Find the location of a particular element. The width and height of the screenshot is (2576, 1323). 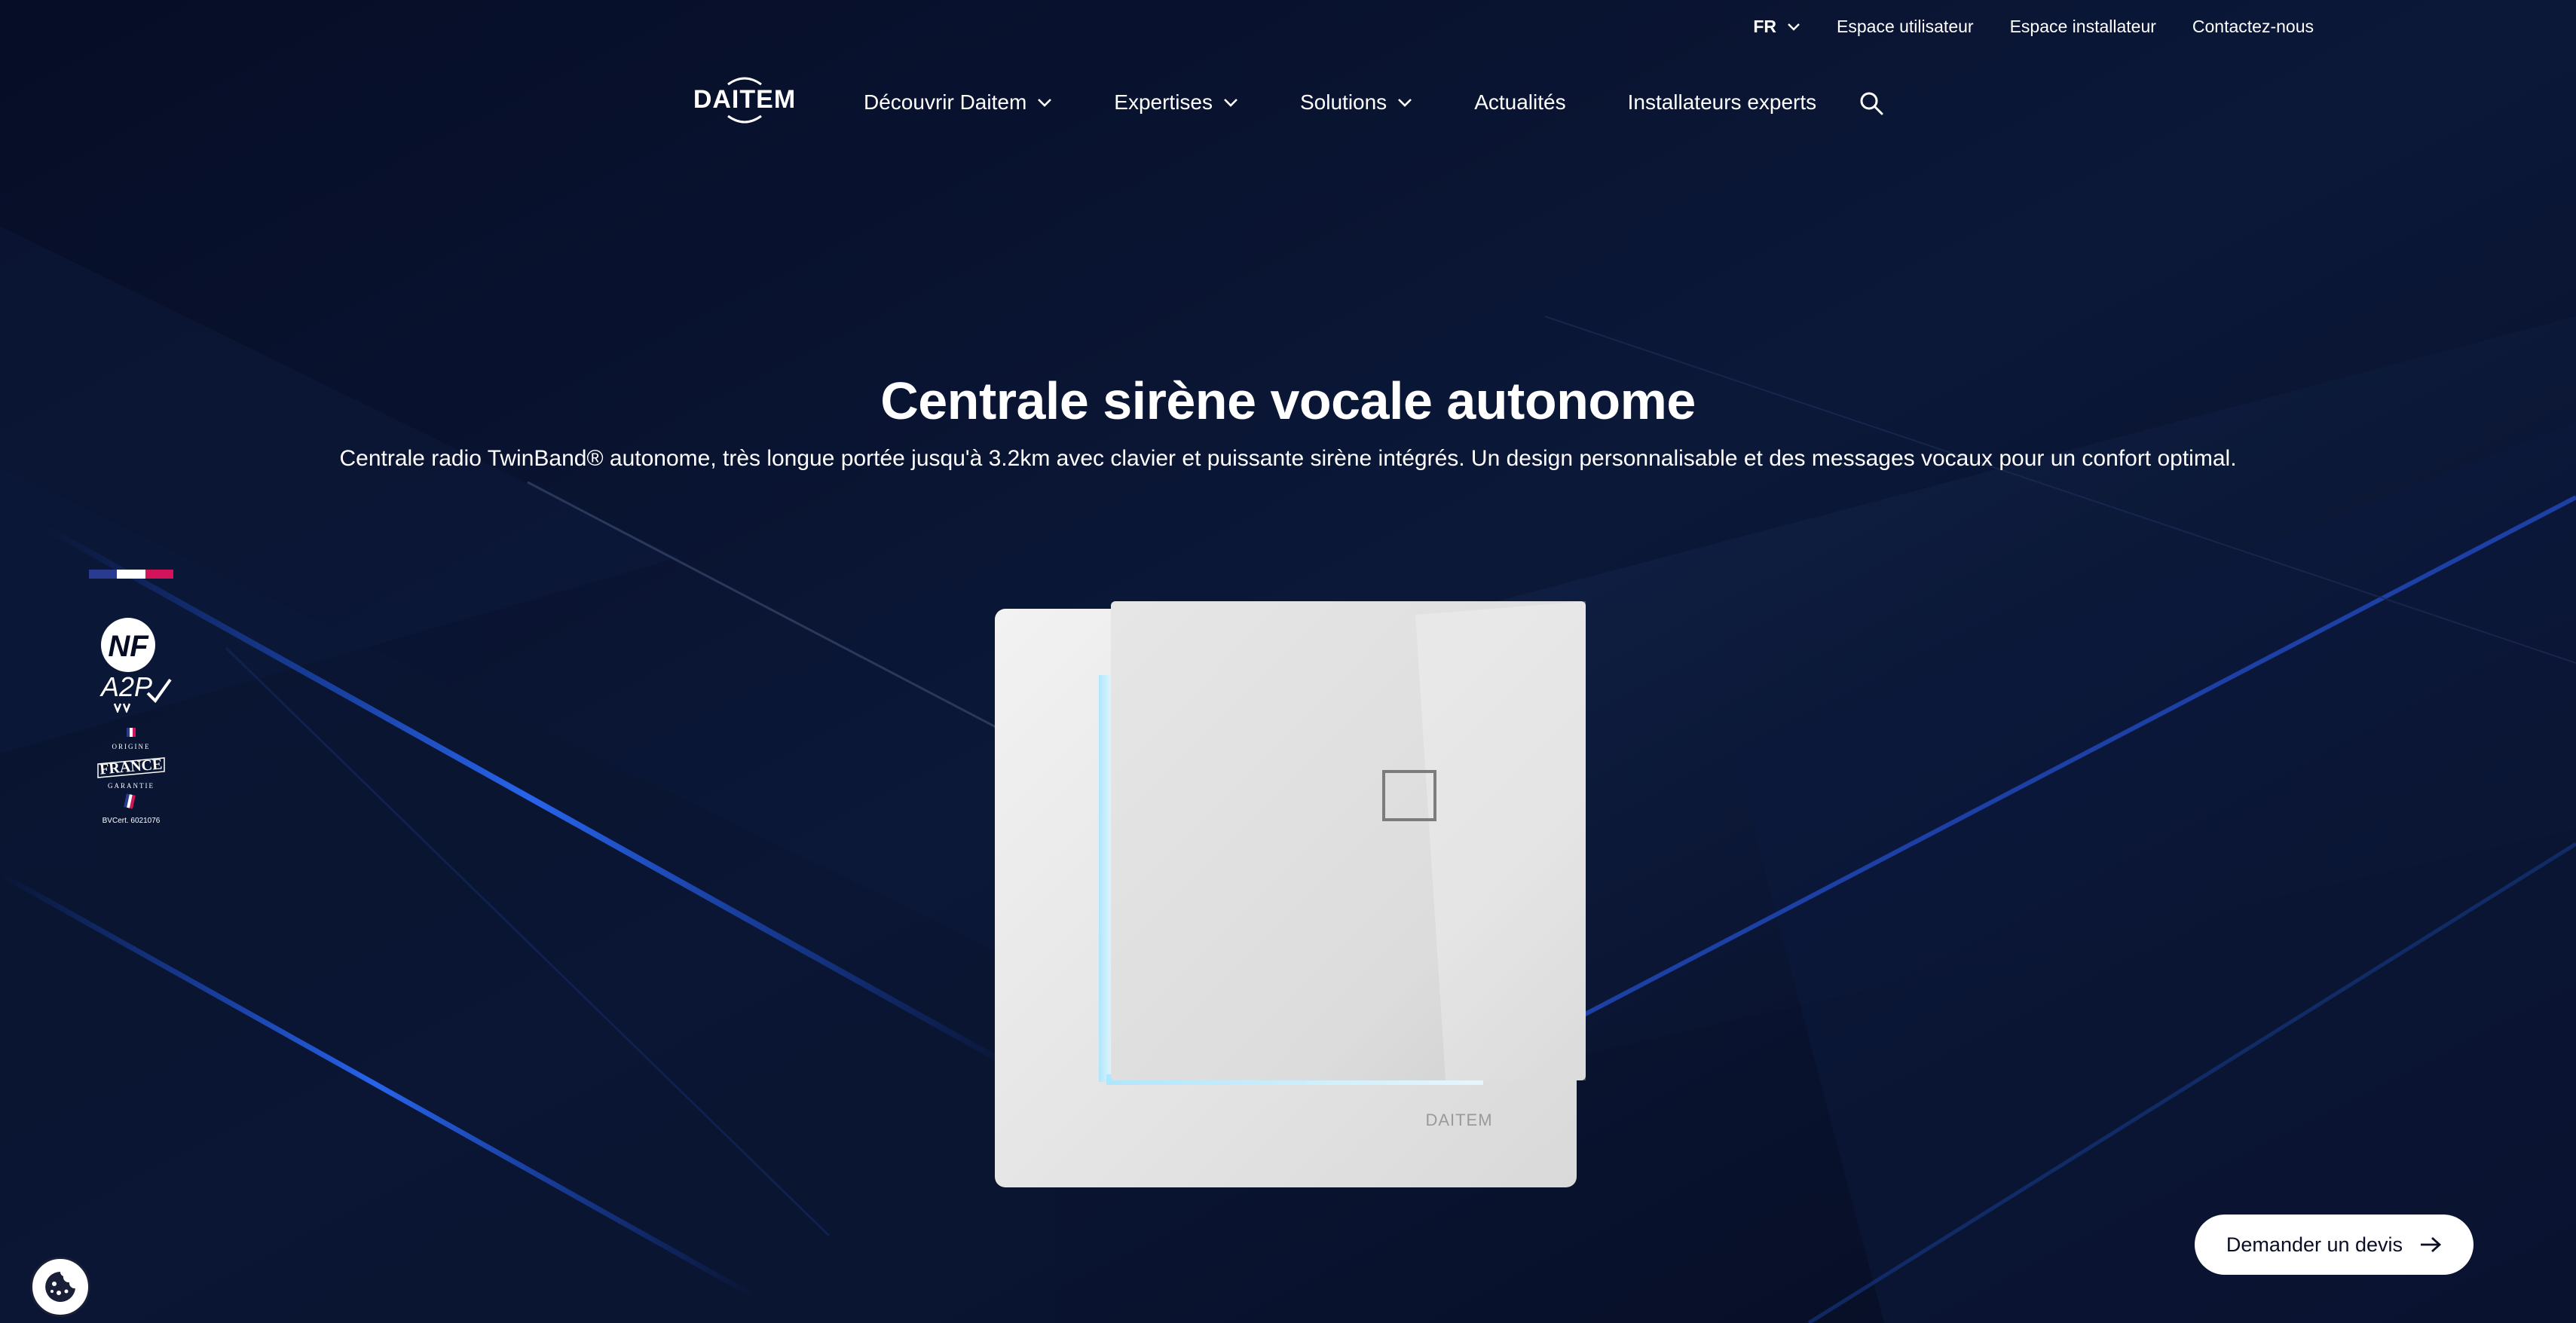

nav-item-expertises: Expertises is located at coordinates (1176, 102).